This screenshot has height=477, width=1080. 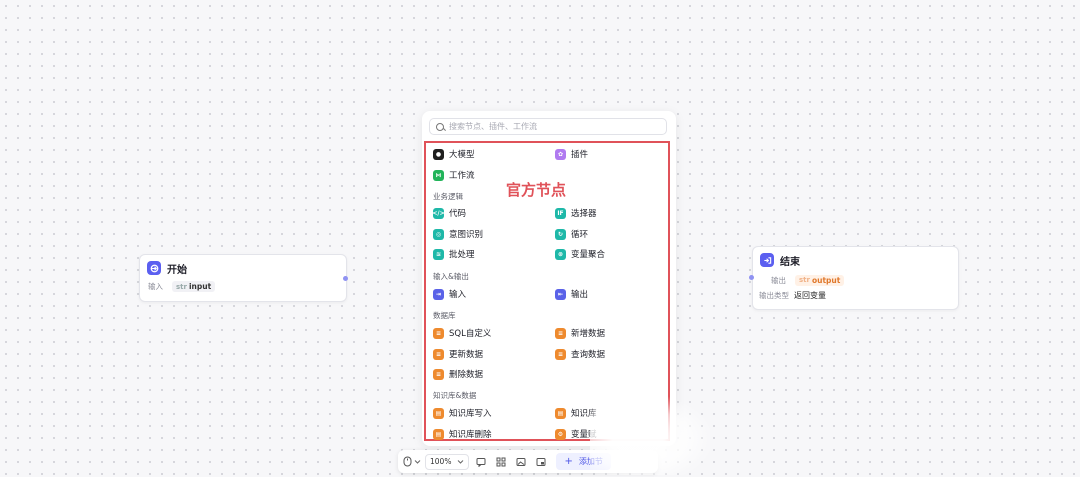 What do you see at coordinates (438, 213) in the screenshot?
I see `code-icon: </>` at bounding box center [438, 213].